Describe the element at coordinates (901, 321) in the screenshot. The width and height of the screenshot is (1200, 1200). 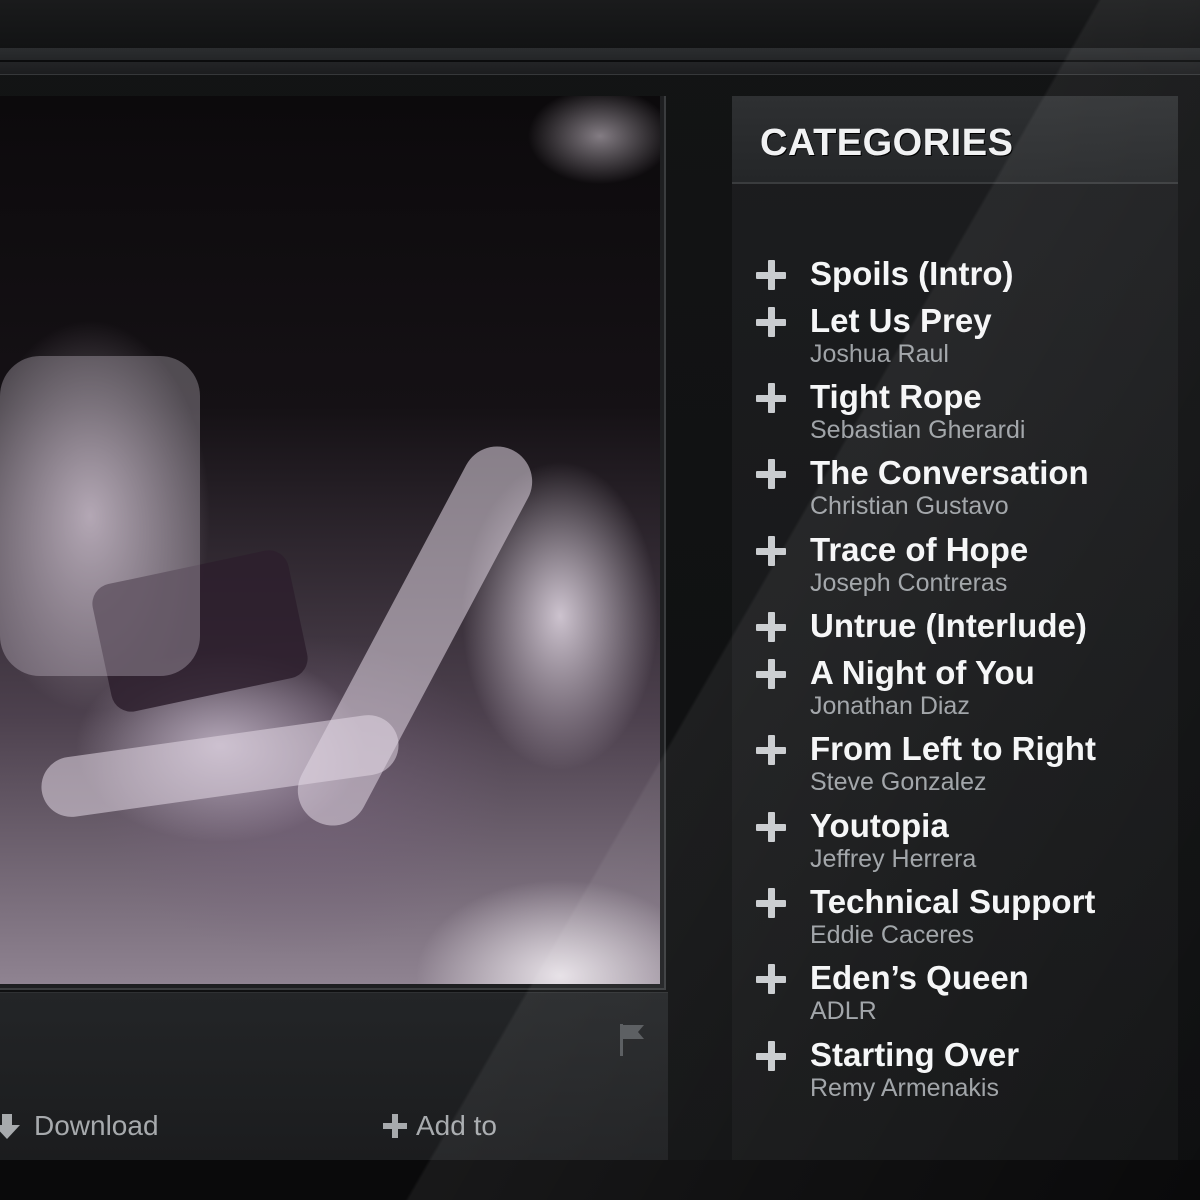
I see `category-title: Let Us Prey` at that location.